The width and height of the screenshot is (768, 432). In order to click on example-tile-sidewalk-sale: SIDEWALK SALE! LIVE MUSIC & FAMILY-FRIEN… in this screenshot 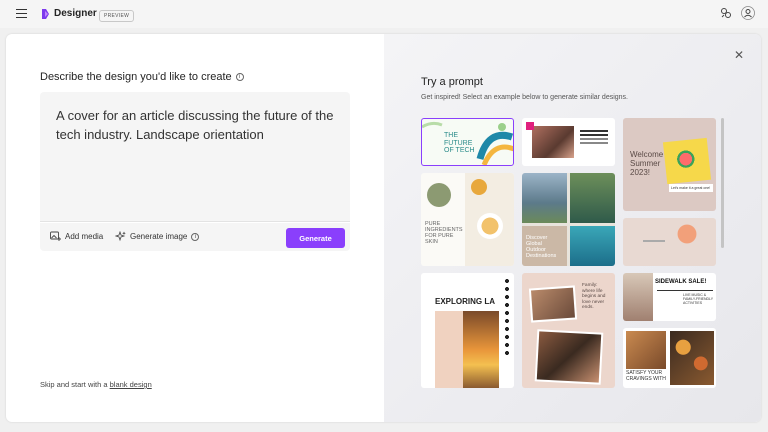, I will do `click(669, 297)`.